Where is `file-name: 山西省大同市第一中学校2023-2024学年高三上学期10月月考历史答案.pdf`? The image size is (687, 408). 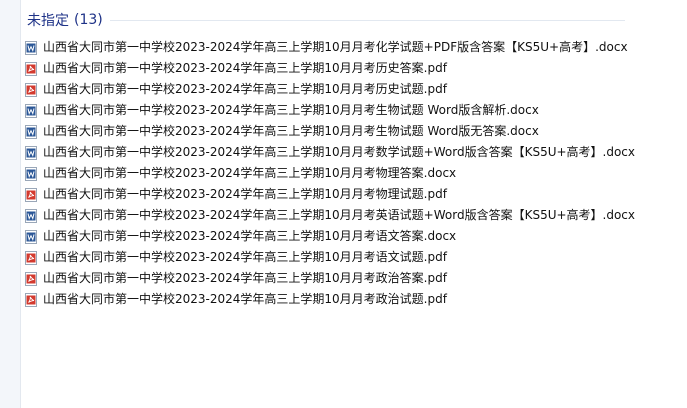
file-name: 山西省大同市第一中学校2023-2024学年高三上学期10月月考历史答案.pdf is located at coordinates (245, 67).